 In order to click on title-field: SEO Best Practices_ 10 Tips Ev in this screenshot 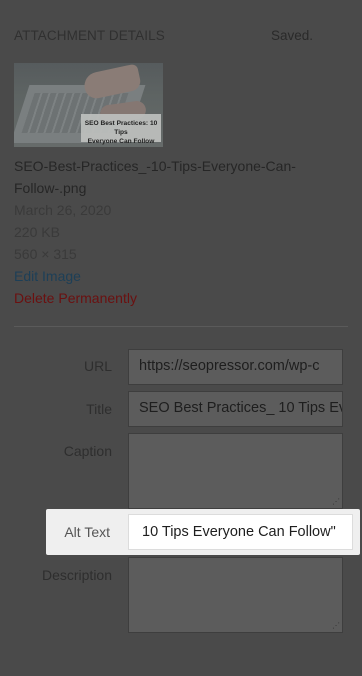, I will do `click(235, 409)`.